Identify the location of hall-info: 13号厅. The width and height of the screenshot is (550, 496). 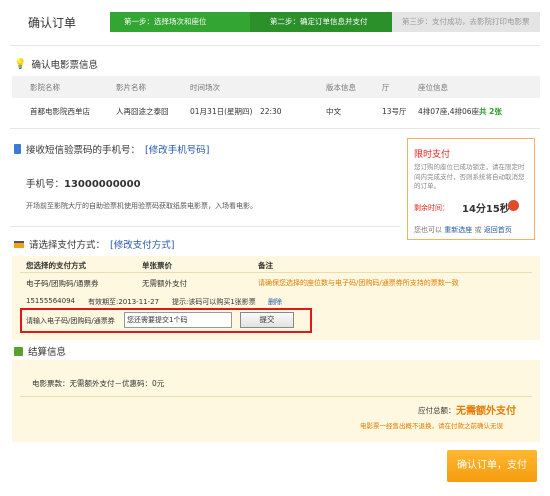
(394, 111).